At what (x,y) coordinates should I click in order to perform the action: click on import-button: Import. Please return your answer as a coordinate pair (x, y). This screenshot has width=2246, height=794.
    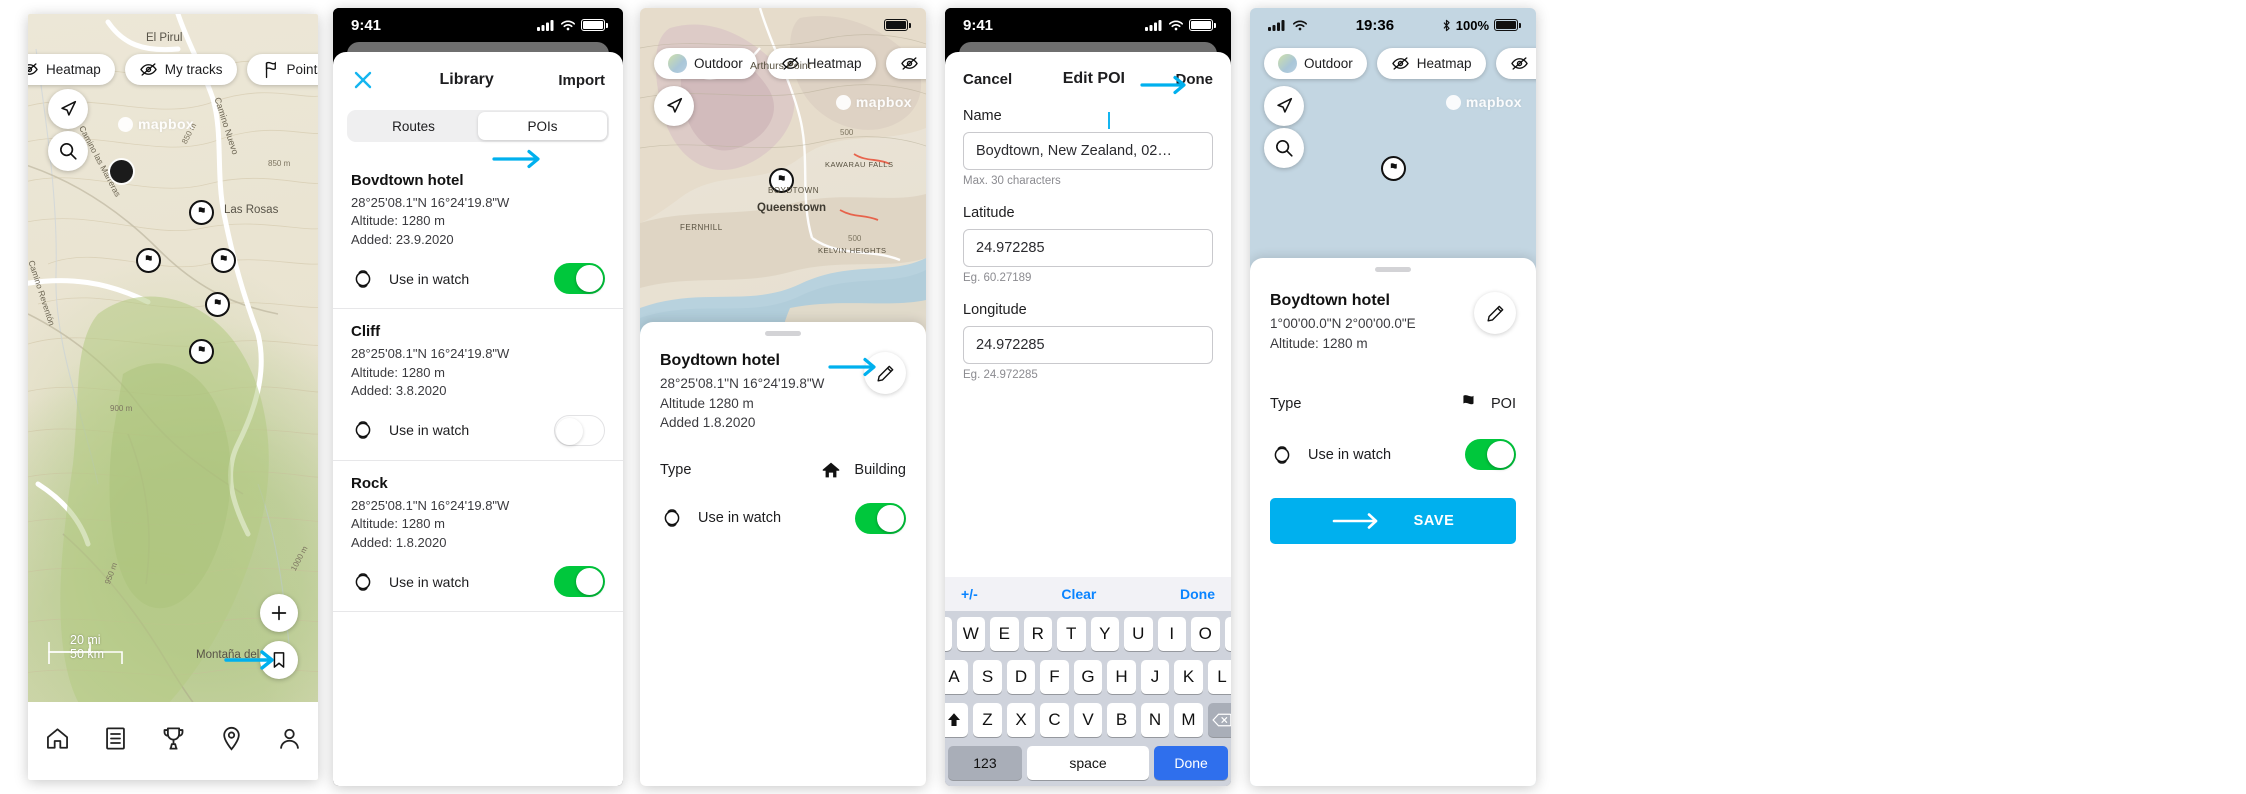
    Looking at the image, I should click on (581, 80).